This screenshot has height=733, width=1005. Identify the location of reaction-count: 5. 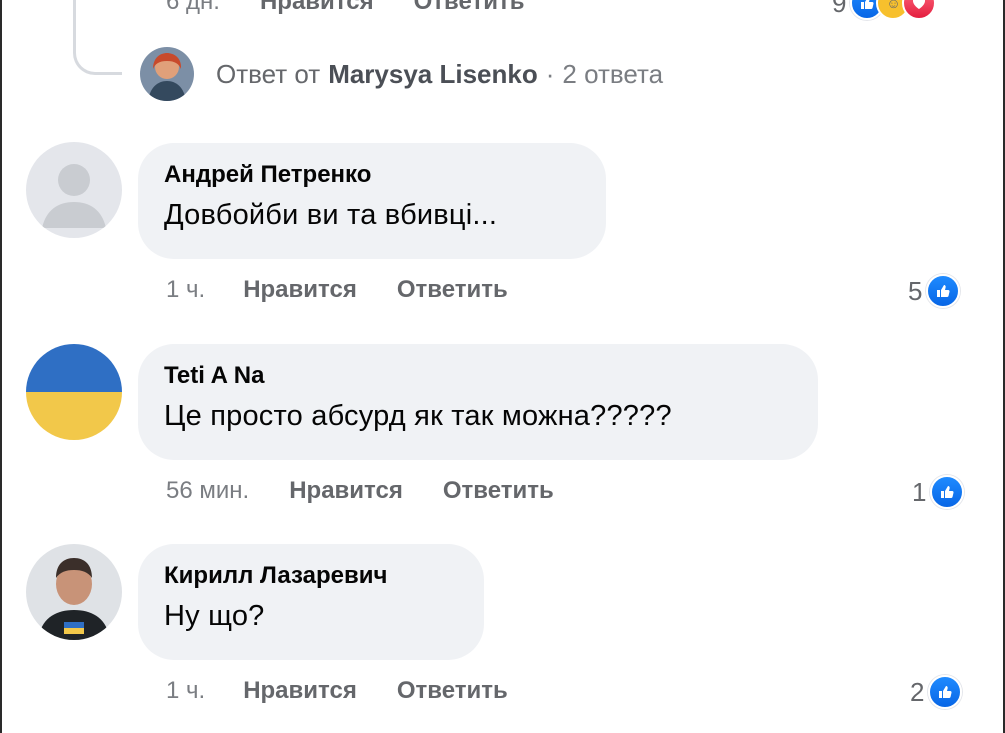
(915, 290).